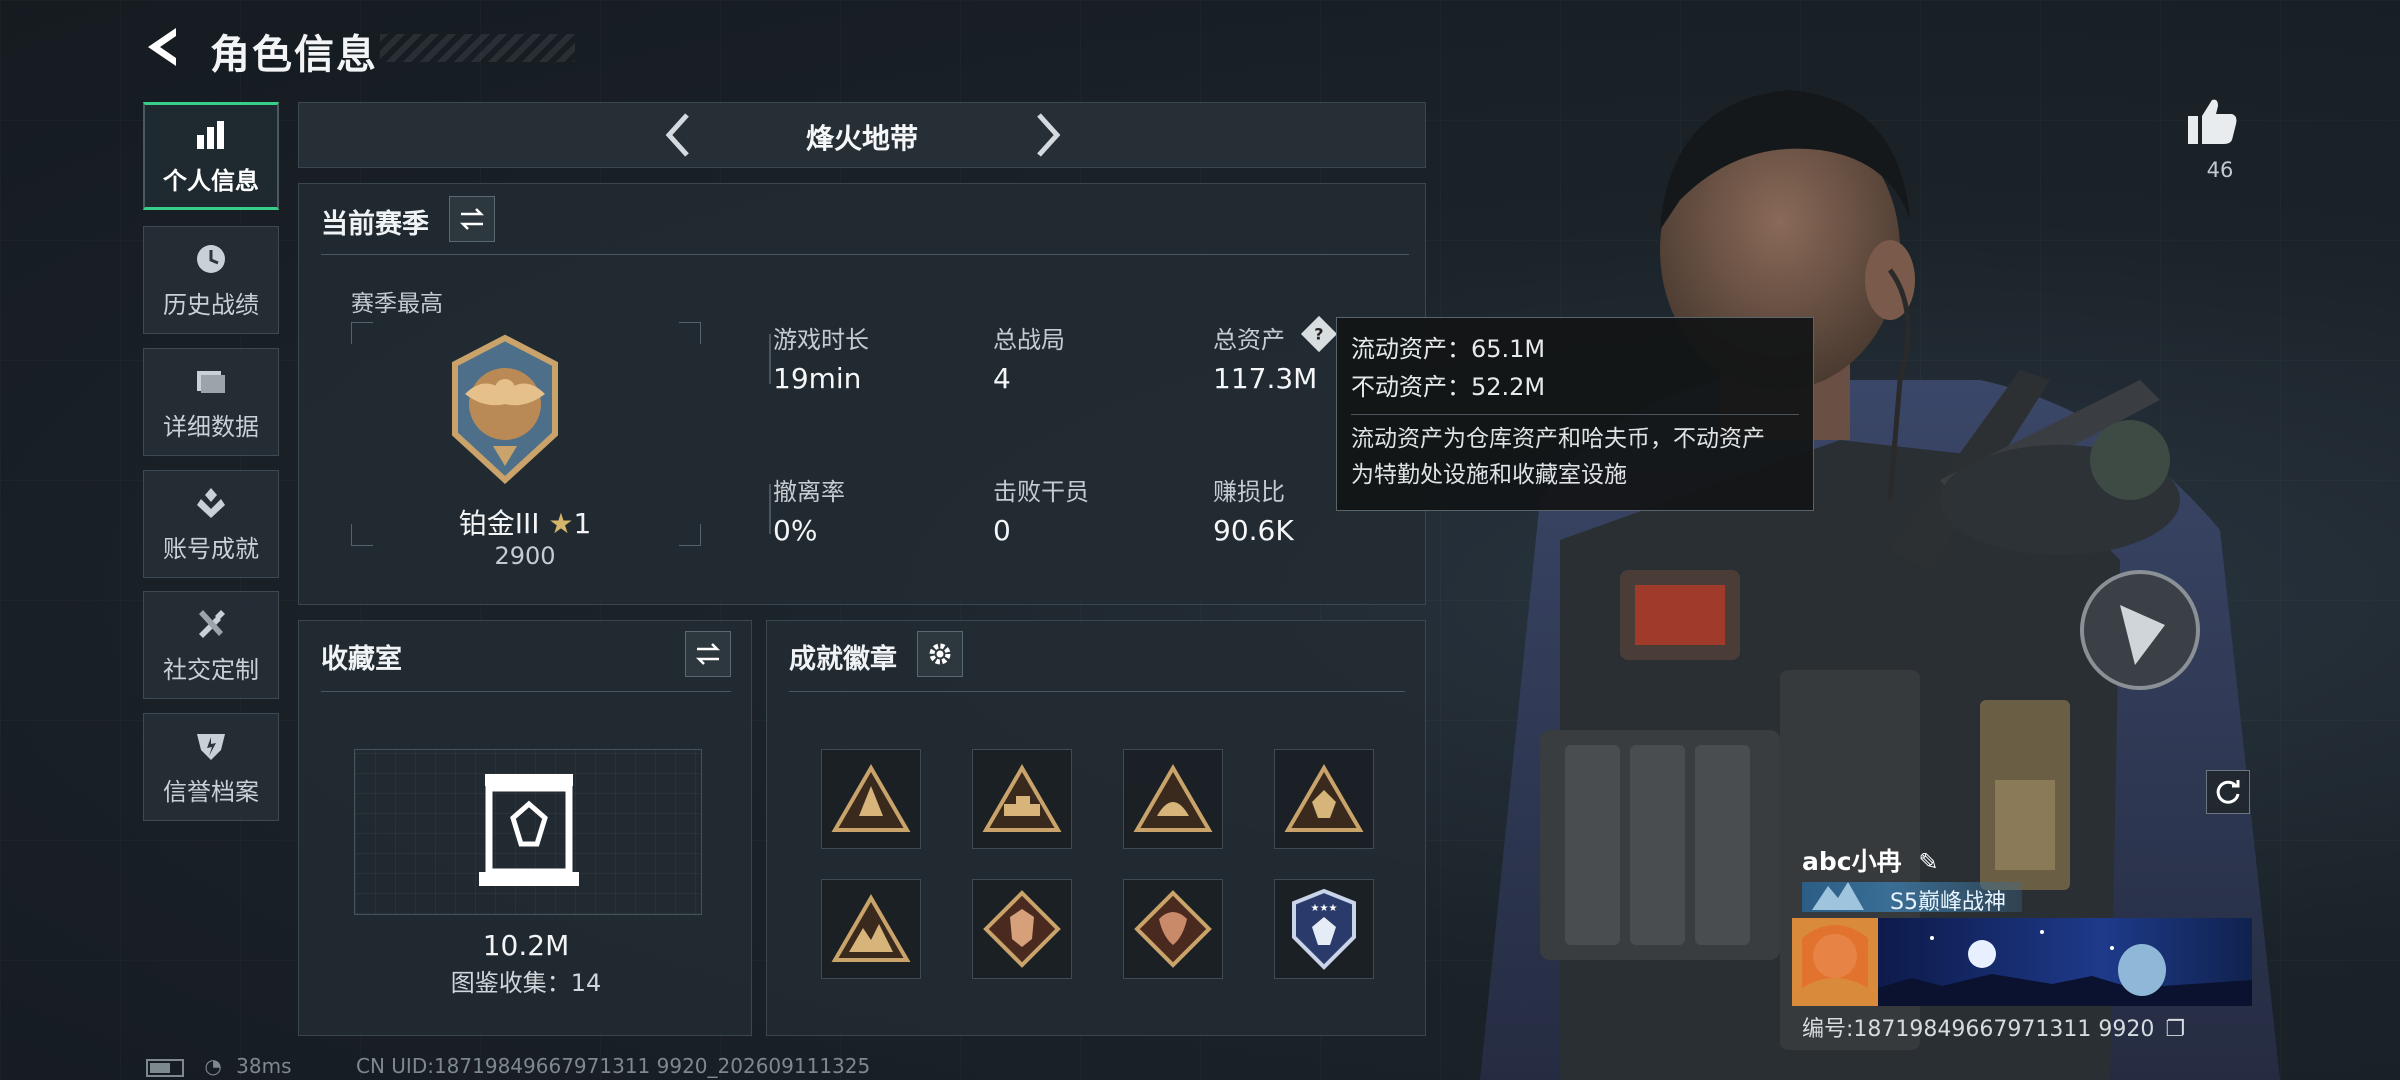  Describe the element at coordinates (294, 55) in the screenshot. I see `page-title: 角色信息` at that location.